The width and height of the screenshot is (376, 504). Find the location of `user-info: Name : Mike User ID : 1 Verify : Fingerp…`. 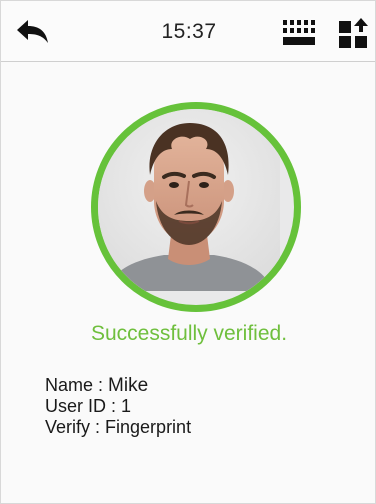

user-info: Name : Mike User ID : 1 Verify : Fingerp… is located at coordinates (118, 406).